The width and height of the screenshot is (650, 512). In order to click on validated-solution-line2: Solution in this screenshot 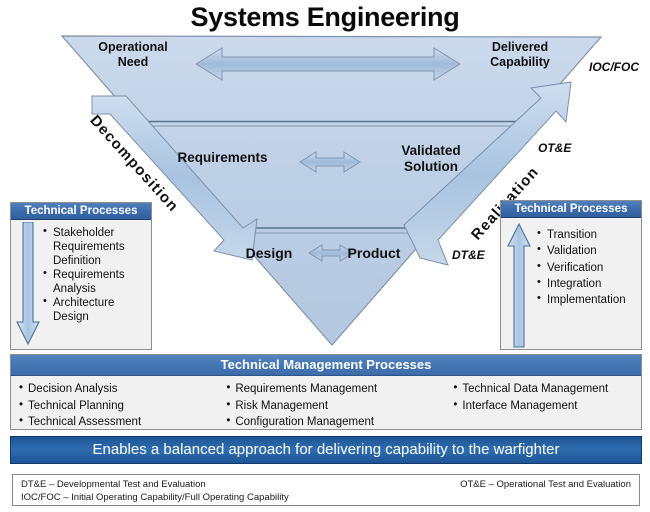, I will do `click(431, 166)`.